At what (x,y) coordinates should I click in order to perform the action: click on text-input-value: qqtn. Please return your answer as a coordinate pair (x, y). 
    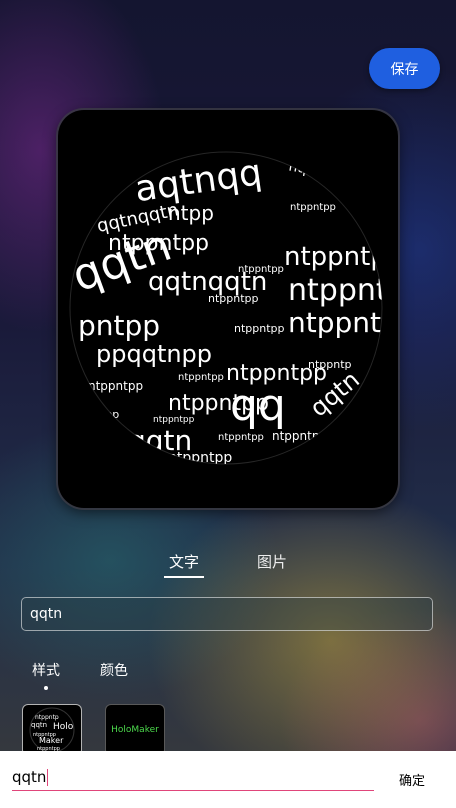
    Looking at the image, I should click on (46, 614).